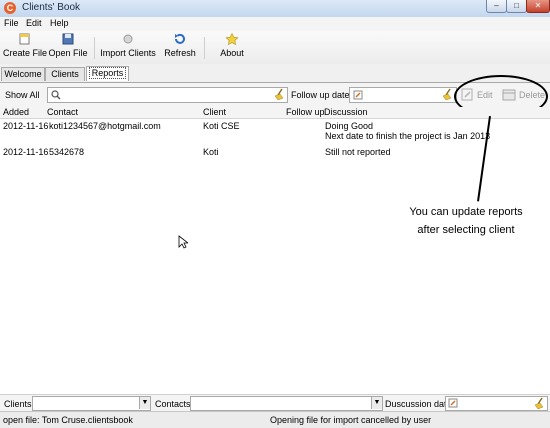 The image size is (550, 428). What do you see at coordinates (466, 212) in the screenshot?
I see `annotation-text-line1: You can update reports` at bounding box center [466, 212].